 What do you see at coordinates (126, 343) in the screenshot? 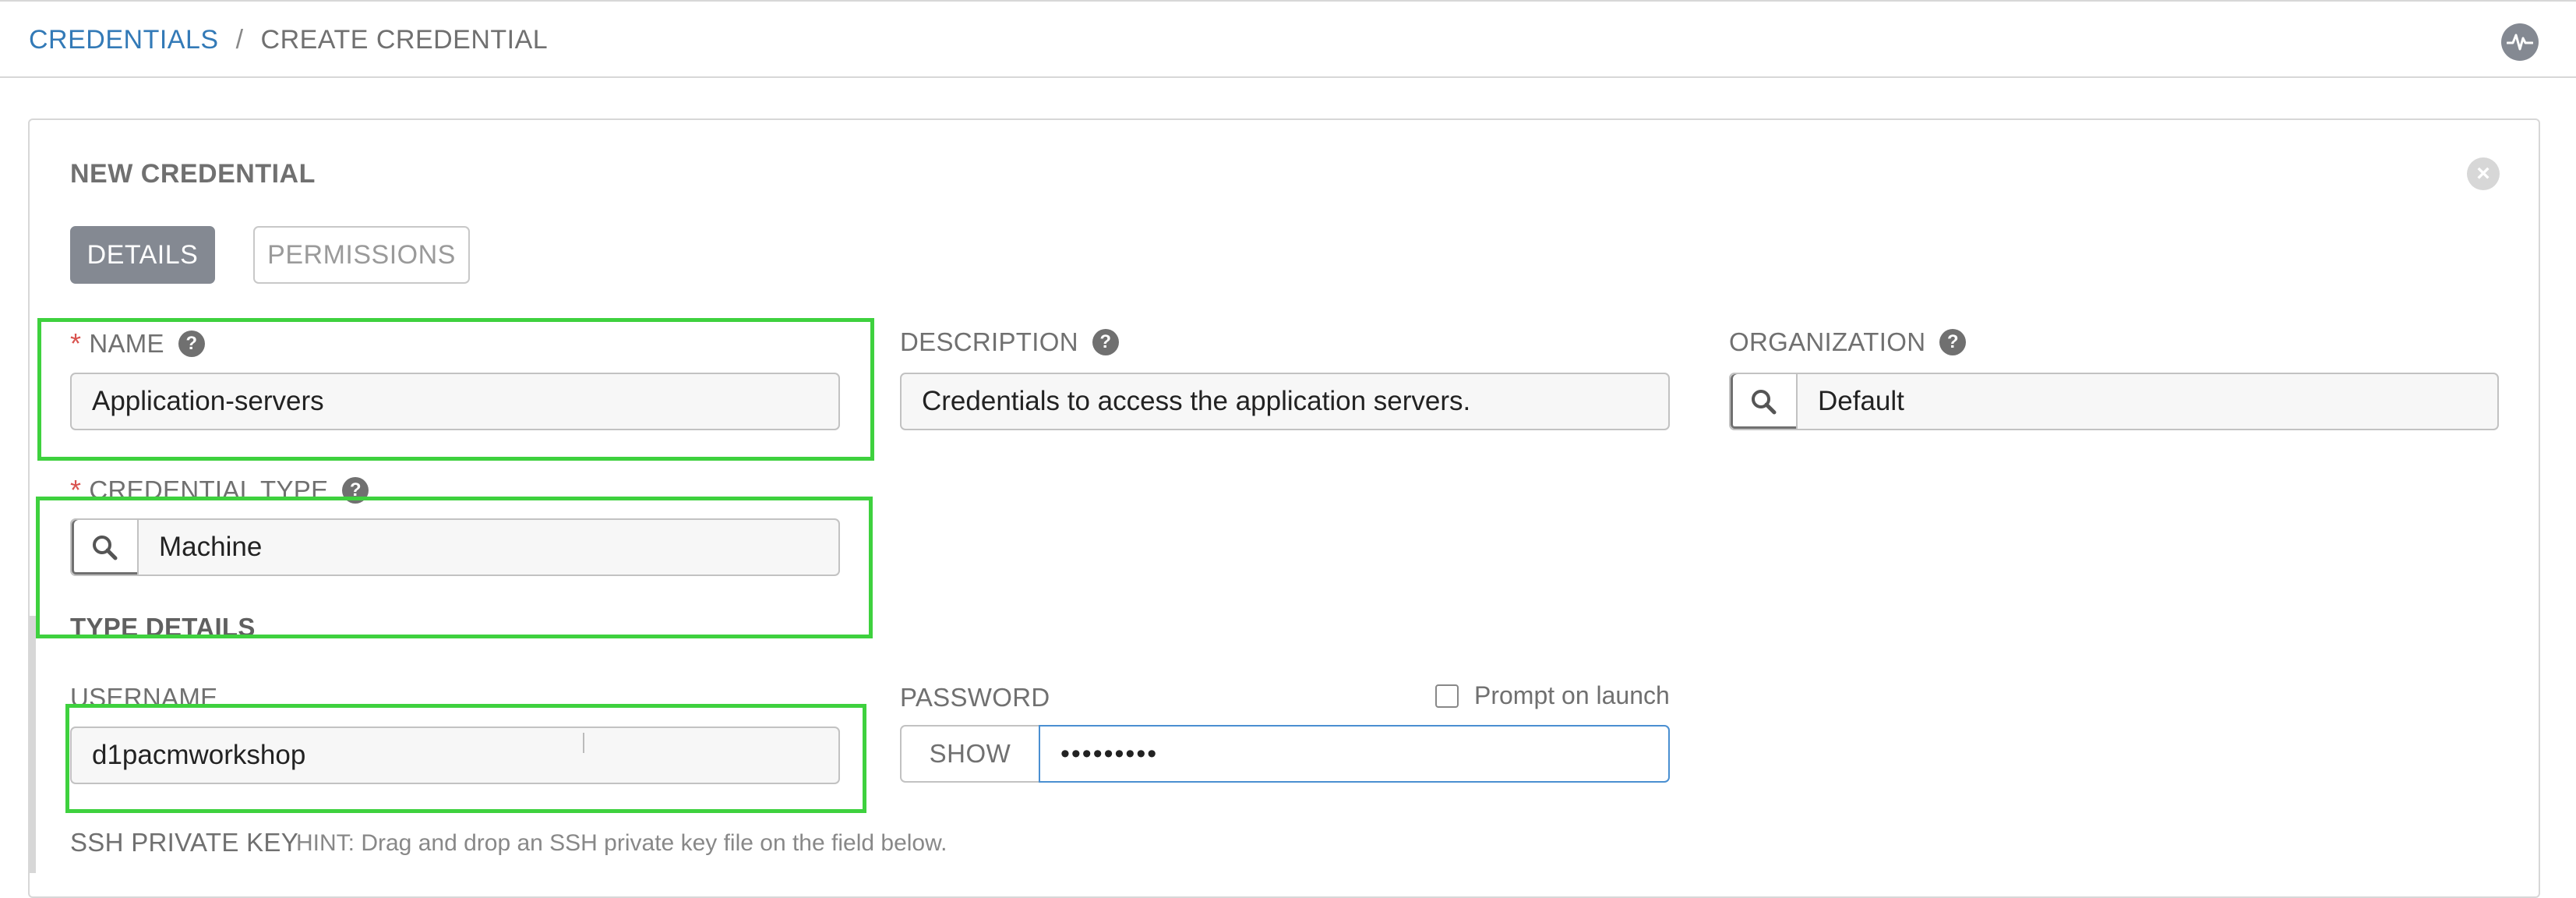
I see `name-label-text: NAME` at bounding box center [126, 343].